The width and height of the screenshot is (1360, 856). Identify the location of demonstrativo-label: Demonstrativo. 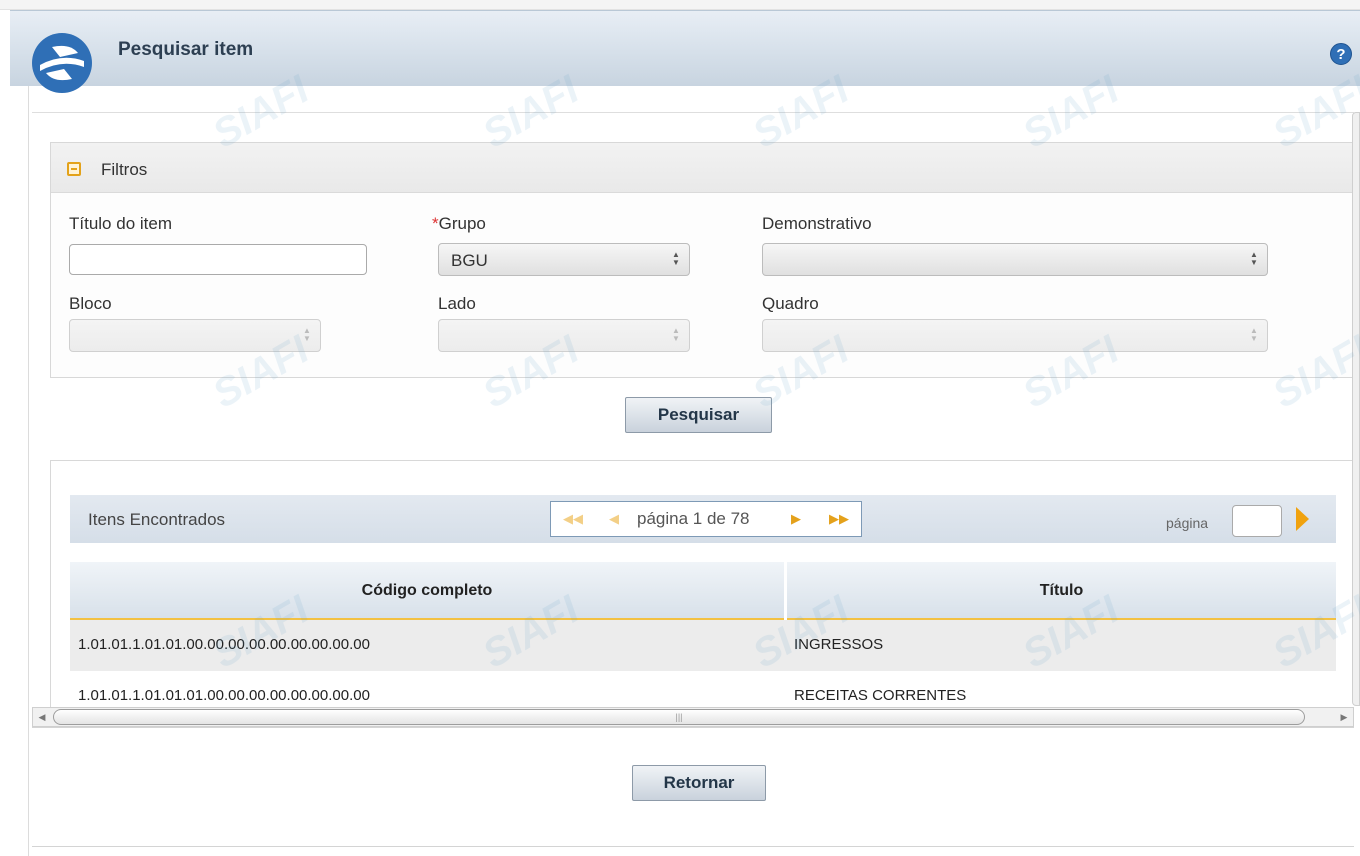
(817, 223).